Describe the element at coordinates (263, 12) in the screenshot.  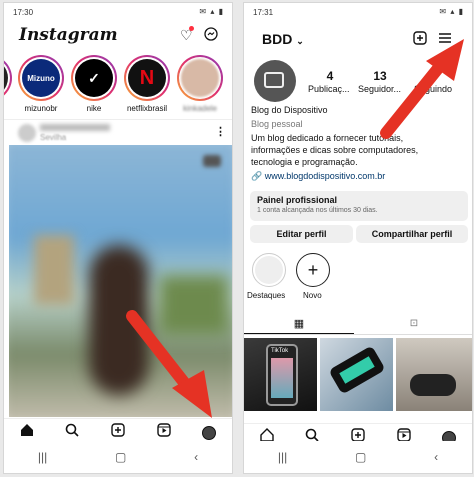
I see `status-time: 17:31` at that location.